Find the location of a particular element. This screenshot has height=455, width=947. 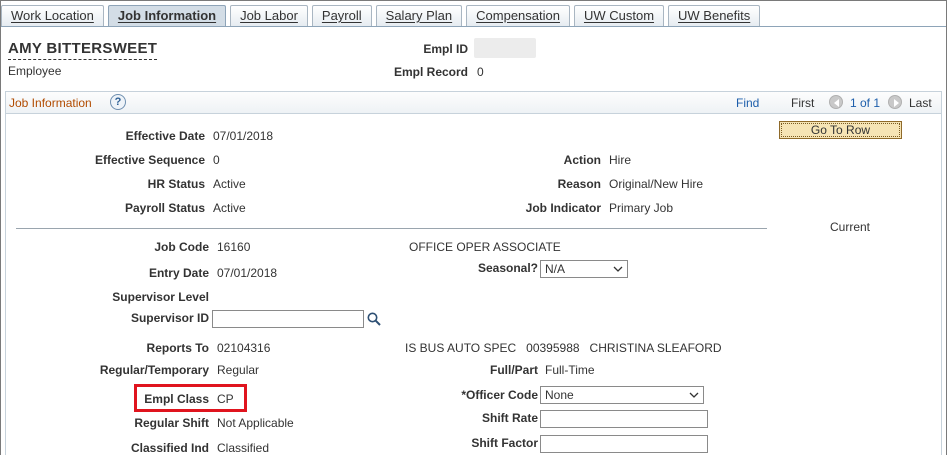

hr-status-value: Active is located at coordinates (229, 184).